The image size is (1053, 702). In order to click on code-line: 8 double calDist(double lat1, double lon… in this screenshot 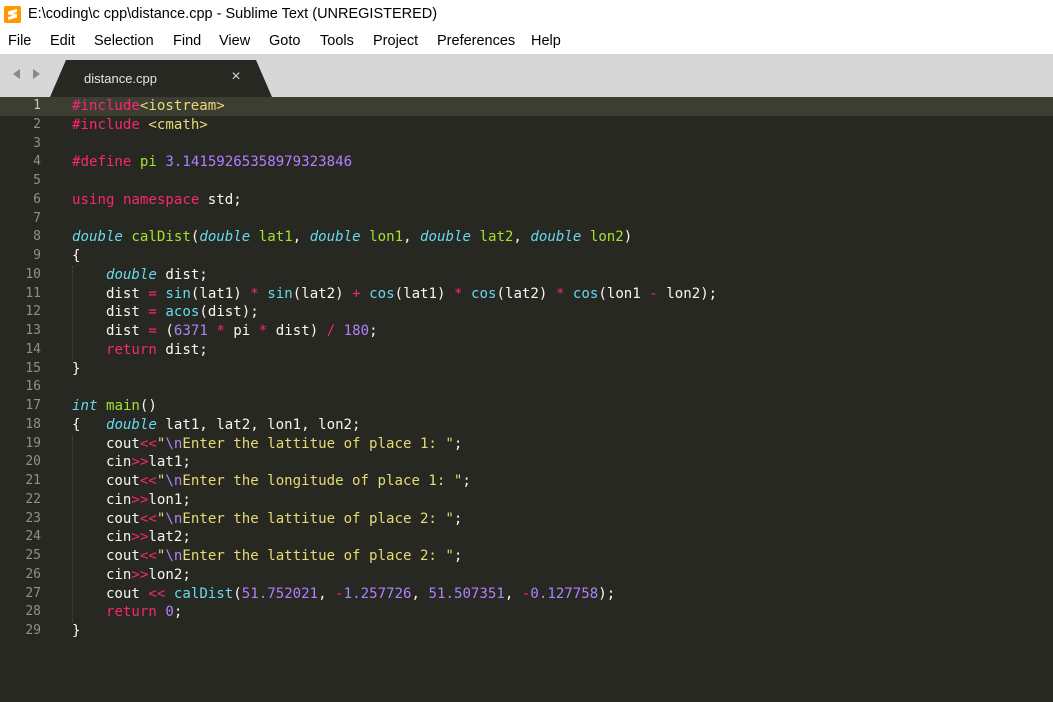, I will do `click(526, 237)`.